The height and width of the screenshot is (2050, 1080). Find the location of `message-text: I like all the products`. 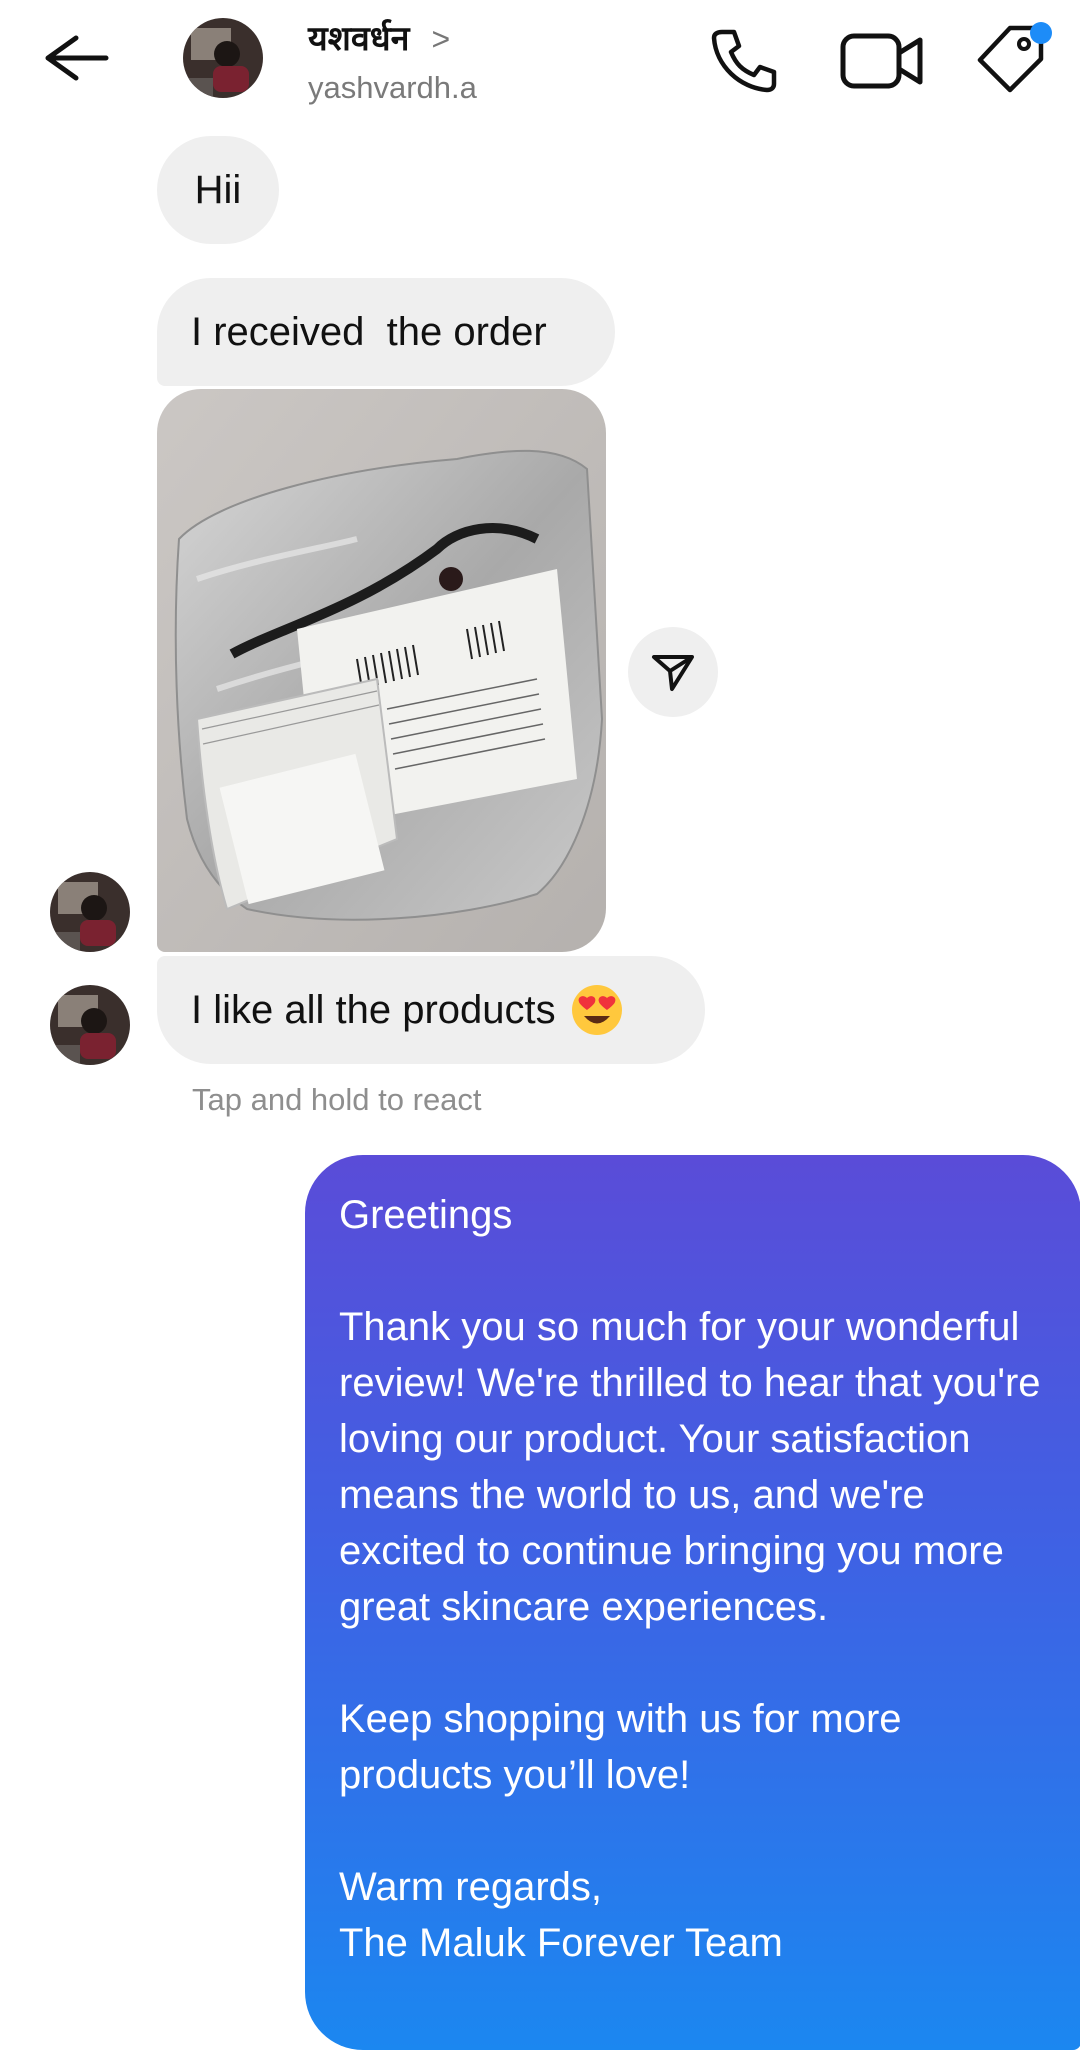

message-text: I like all the products is located at coordinates (373, 1009).